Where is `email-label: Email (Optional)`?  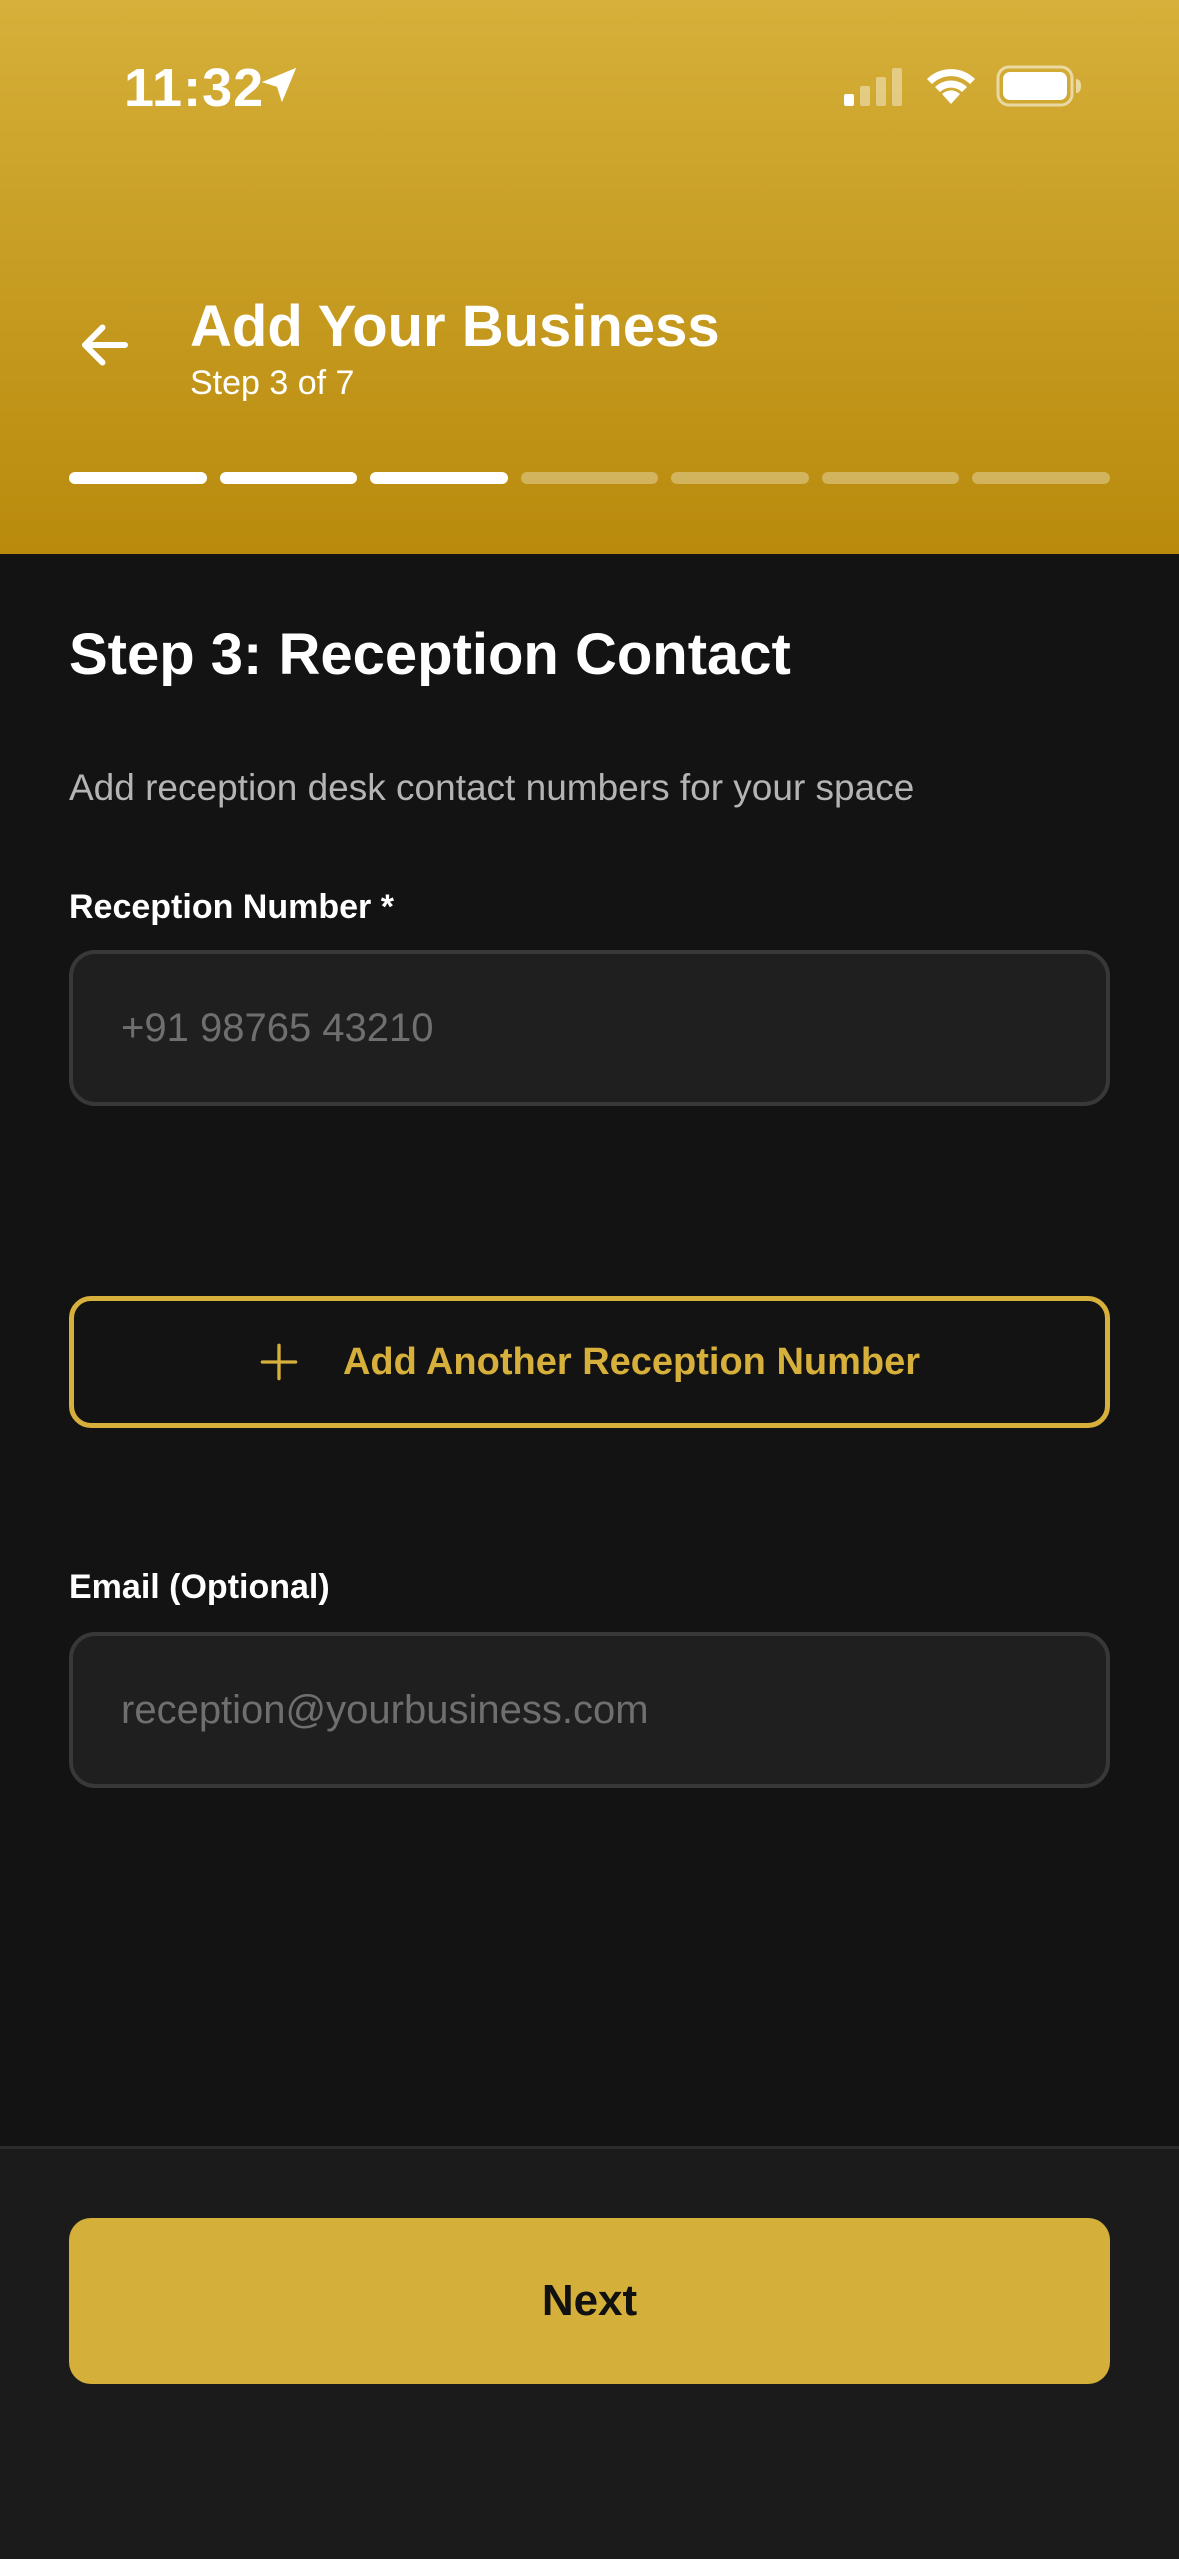
email-label: Email (Optional) is located at coordinates (199, 1587).